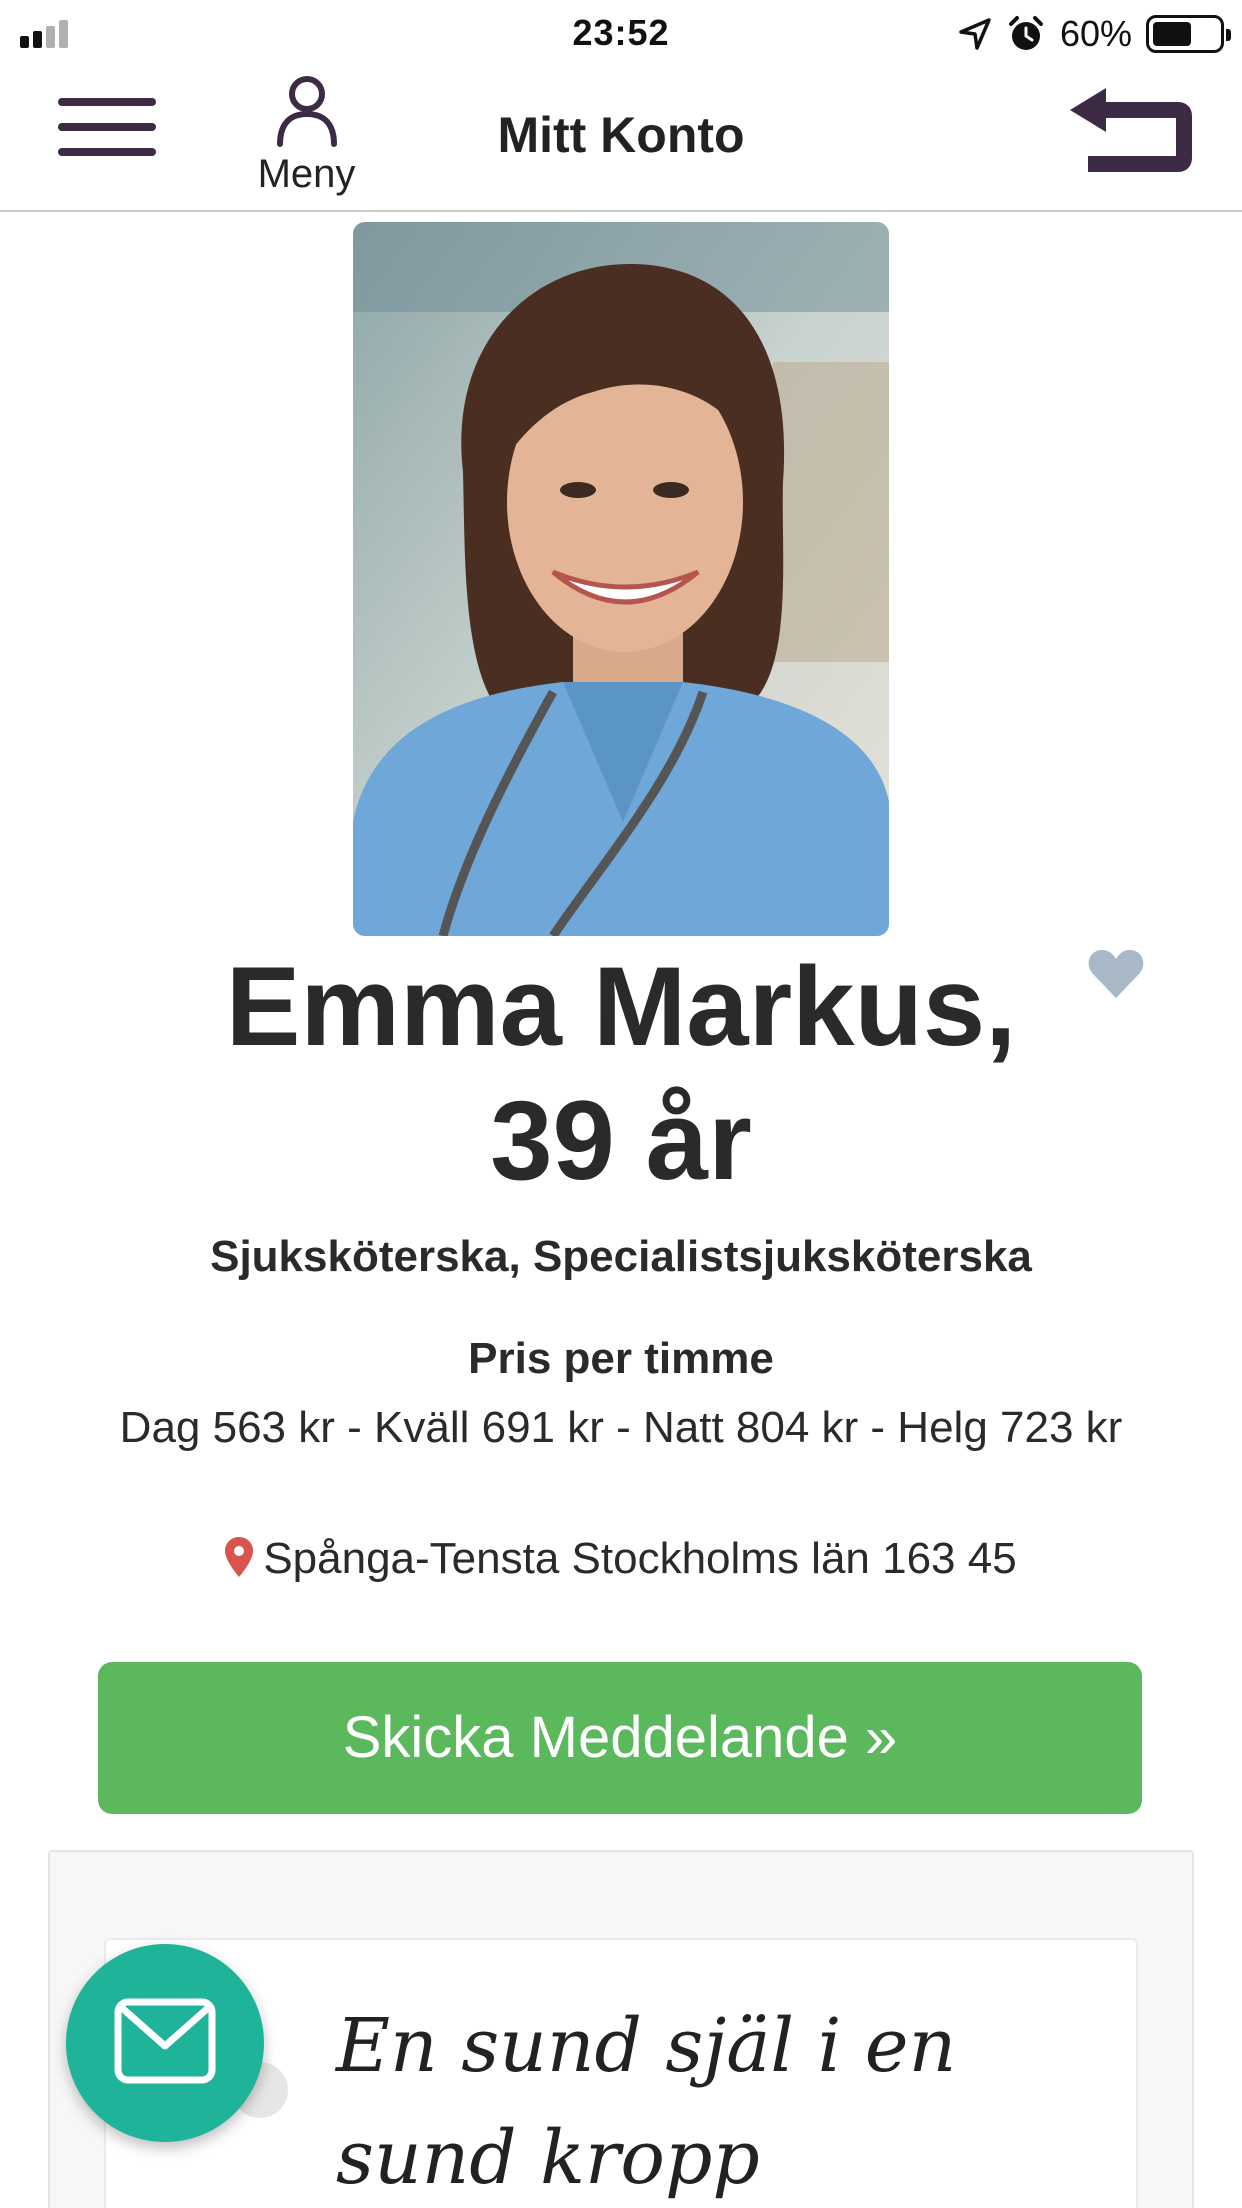 The image size is (1242, 2208). Describe the element at coordinates (640, 1558) in the screenshot. I see `location-text: Spånga-Tensta Stockholms län 163 45` at that location.